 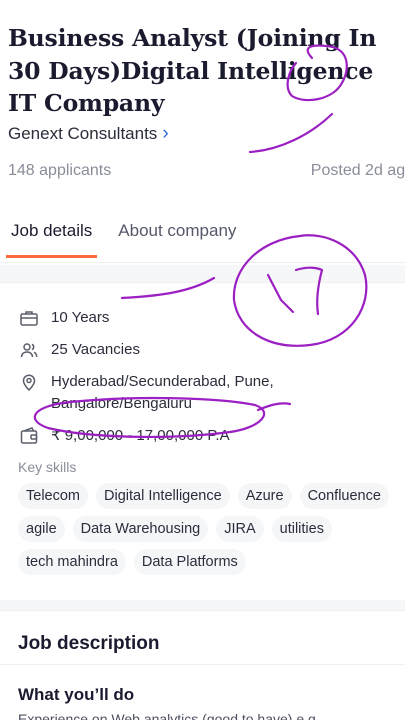 What do you see at coordinates (163, 496) in the screenshot?
I see `skill-chip: Digital Intelligence` at bounding box center [163, 496].